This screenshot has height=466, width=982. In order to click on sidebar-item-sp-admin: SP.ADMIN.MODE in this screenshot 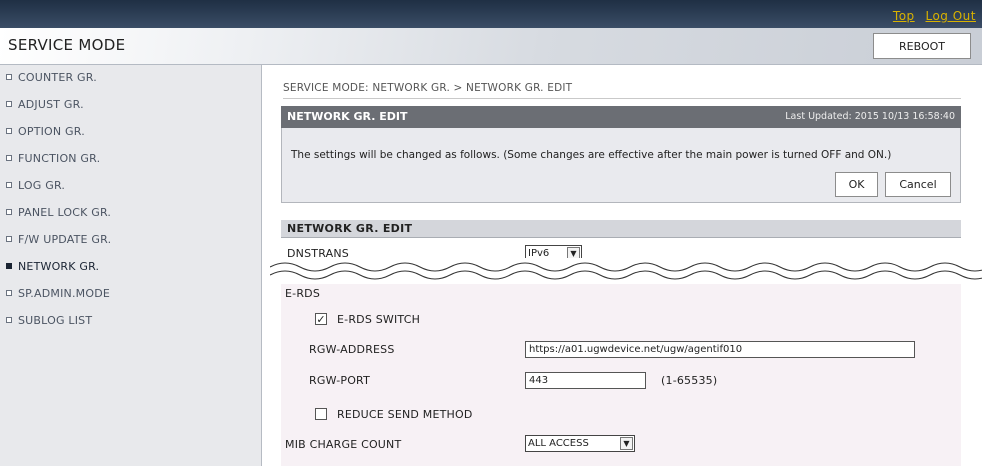, I will do `click(58, 293)`.